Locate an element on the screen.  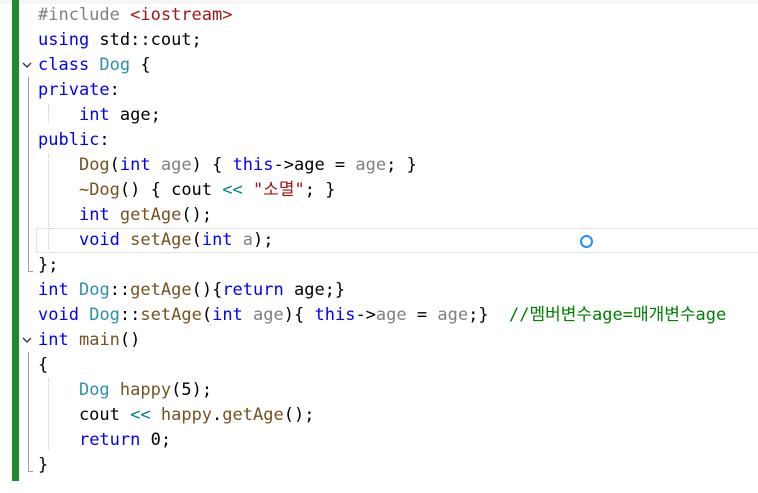
code-line: }; is located at coordinates (48, 265).